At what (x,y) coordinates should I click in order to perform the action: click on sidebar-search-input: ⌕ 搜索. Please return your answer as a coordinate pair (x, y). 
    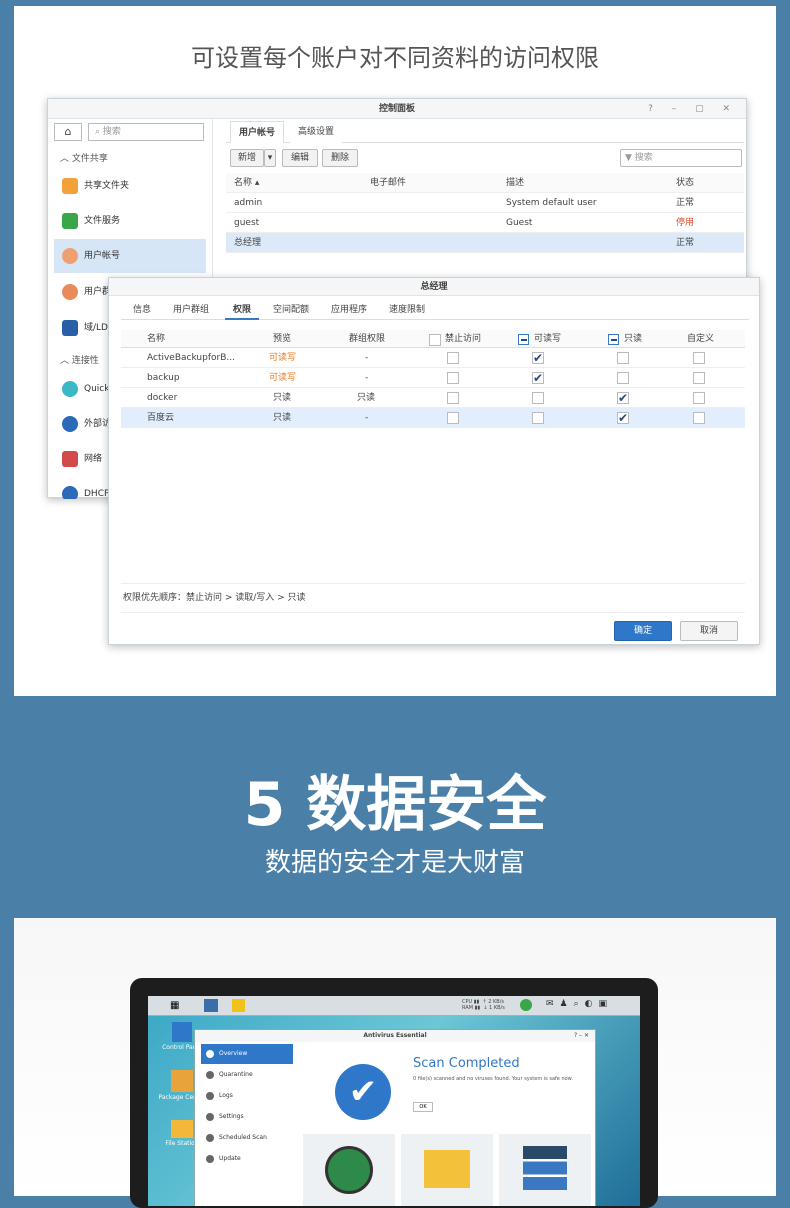
    Looking at the image, I should click on (146, 132).